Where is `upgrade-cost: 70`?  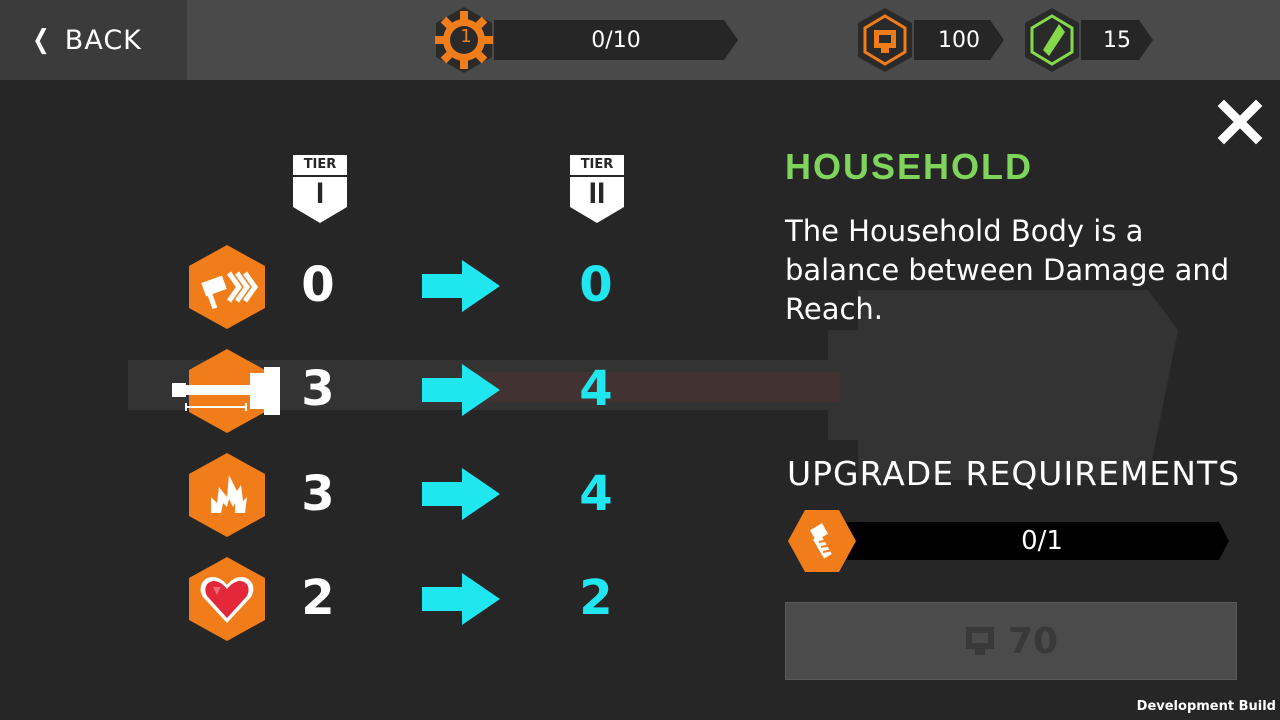
upgrade-cost: 70 is located at coordinates (1033, 641).